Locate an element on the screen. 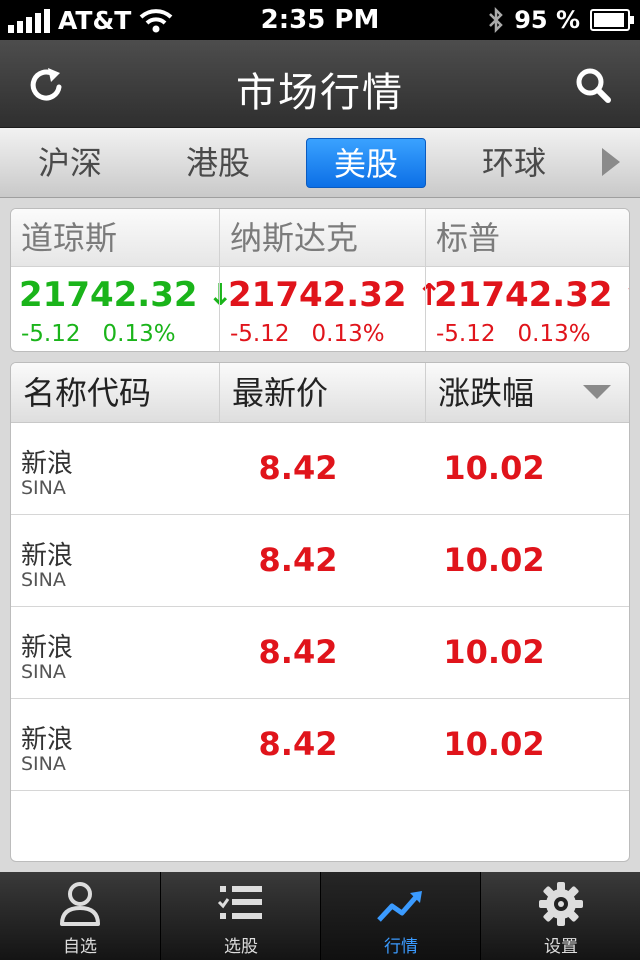  tabbar-label: 设置 is located at coordinates (561, 947).